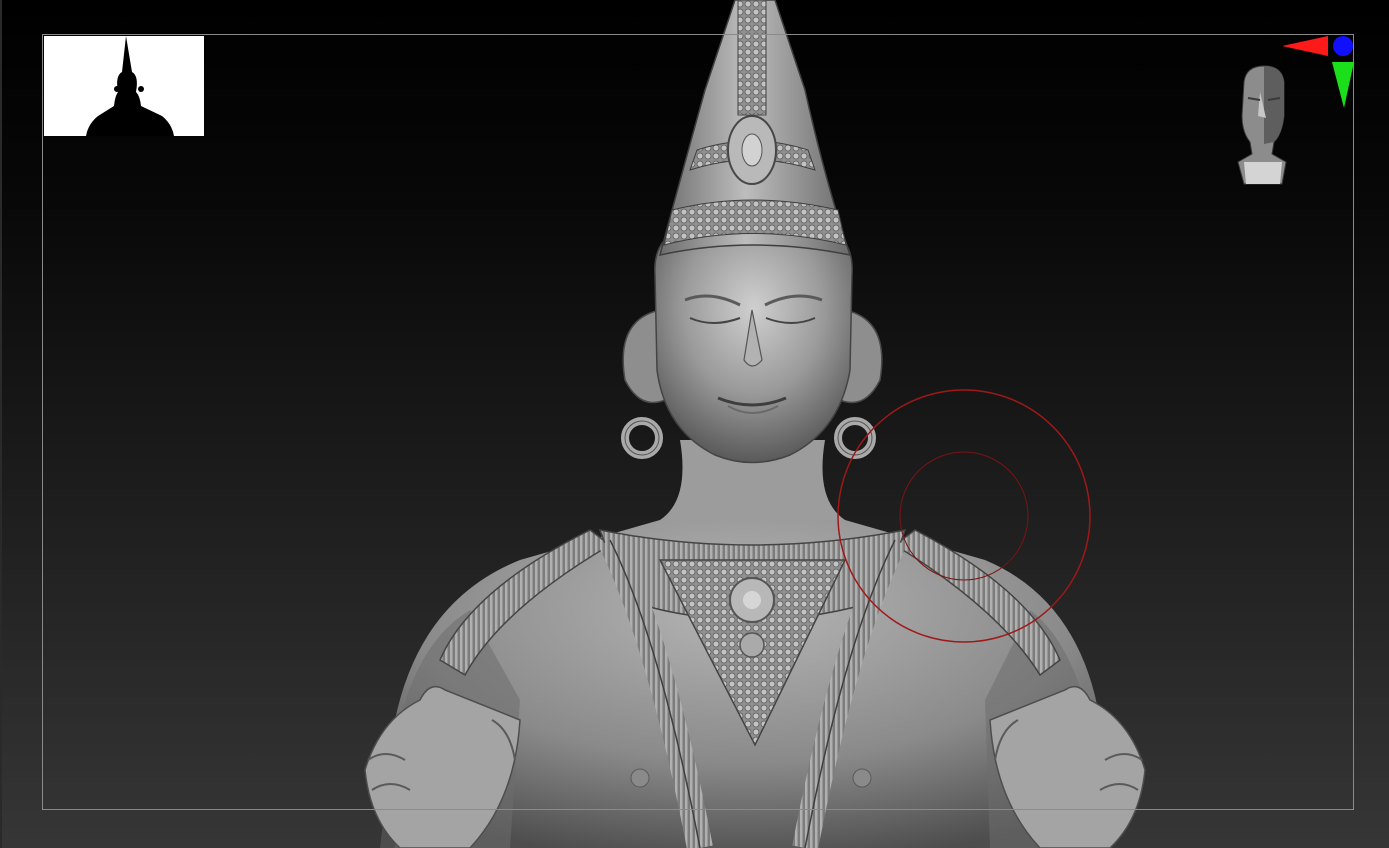  What do you see at coordinates (964, 516) in the screenshot?
I see `brush-cursor` at bounding box center [964, 516].